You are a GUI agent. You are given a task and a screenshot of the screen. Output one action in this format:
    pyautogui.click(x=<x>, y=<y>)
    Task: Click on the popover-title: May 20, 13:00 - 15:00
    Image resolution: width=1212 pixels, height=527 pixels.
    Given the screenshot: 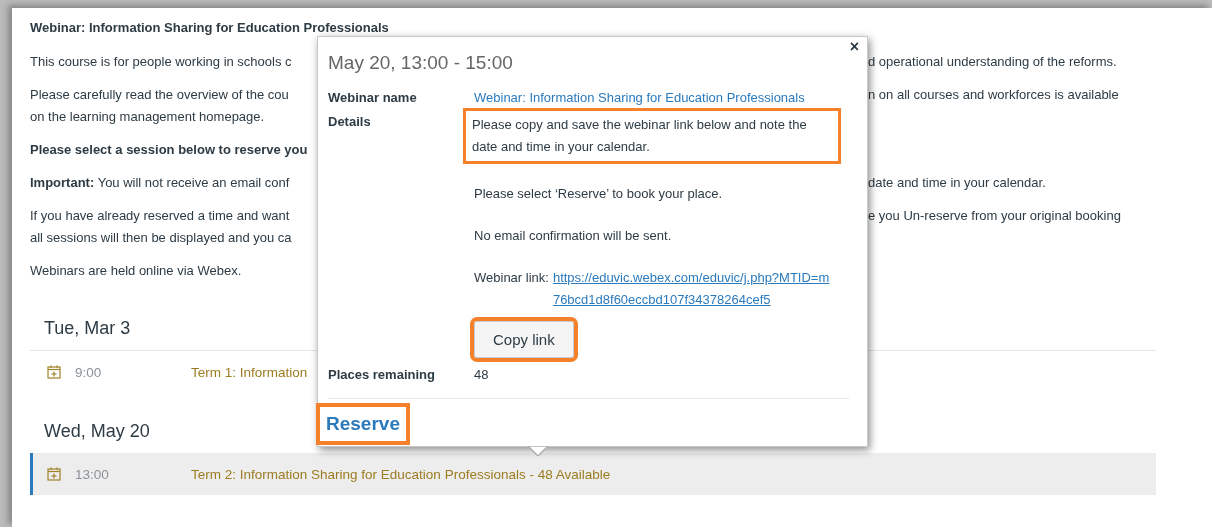 What is the action you would take?
    pyautogui.click(x=421, y=63)
    